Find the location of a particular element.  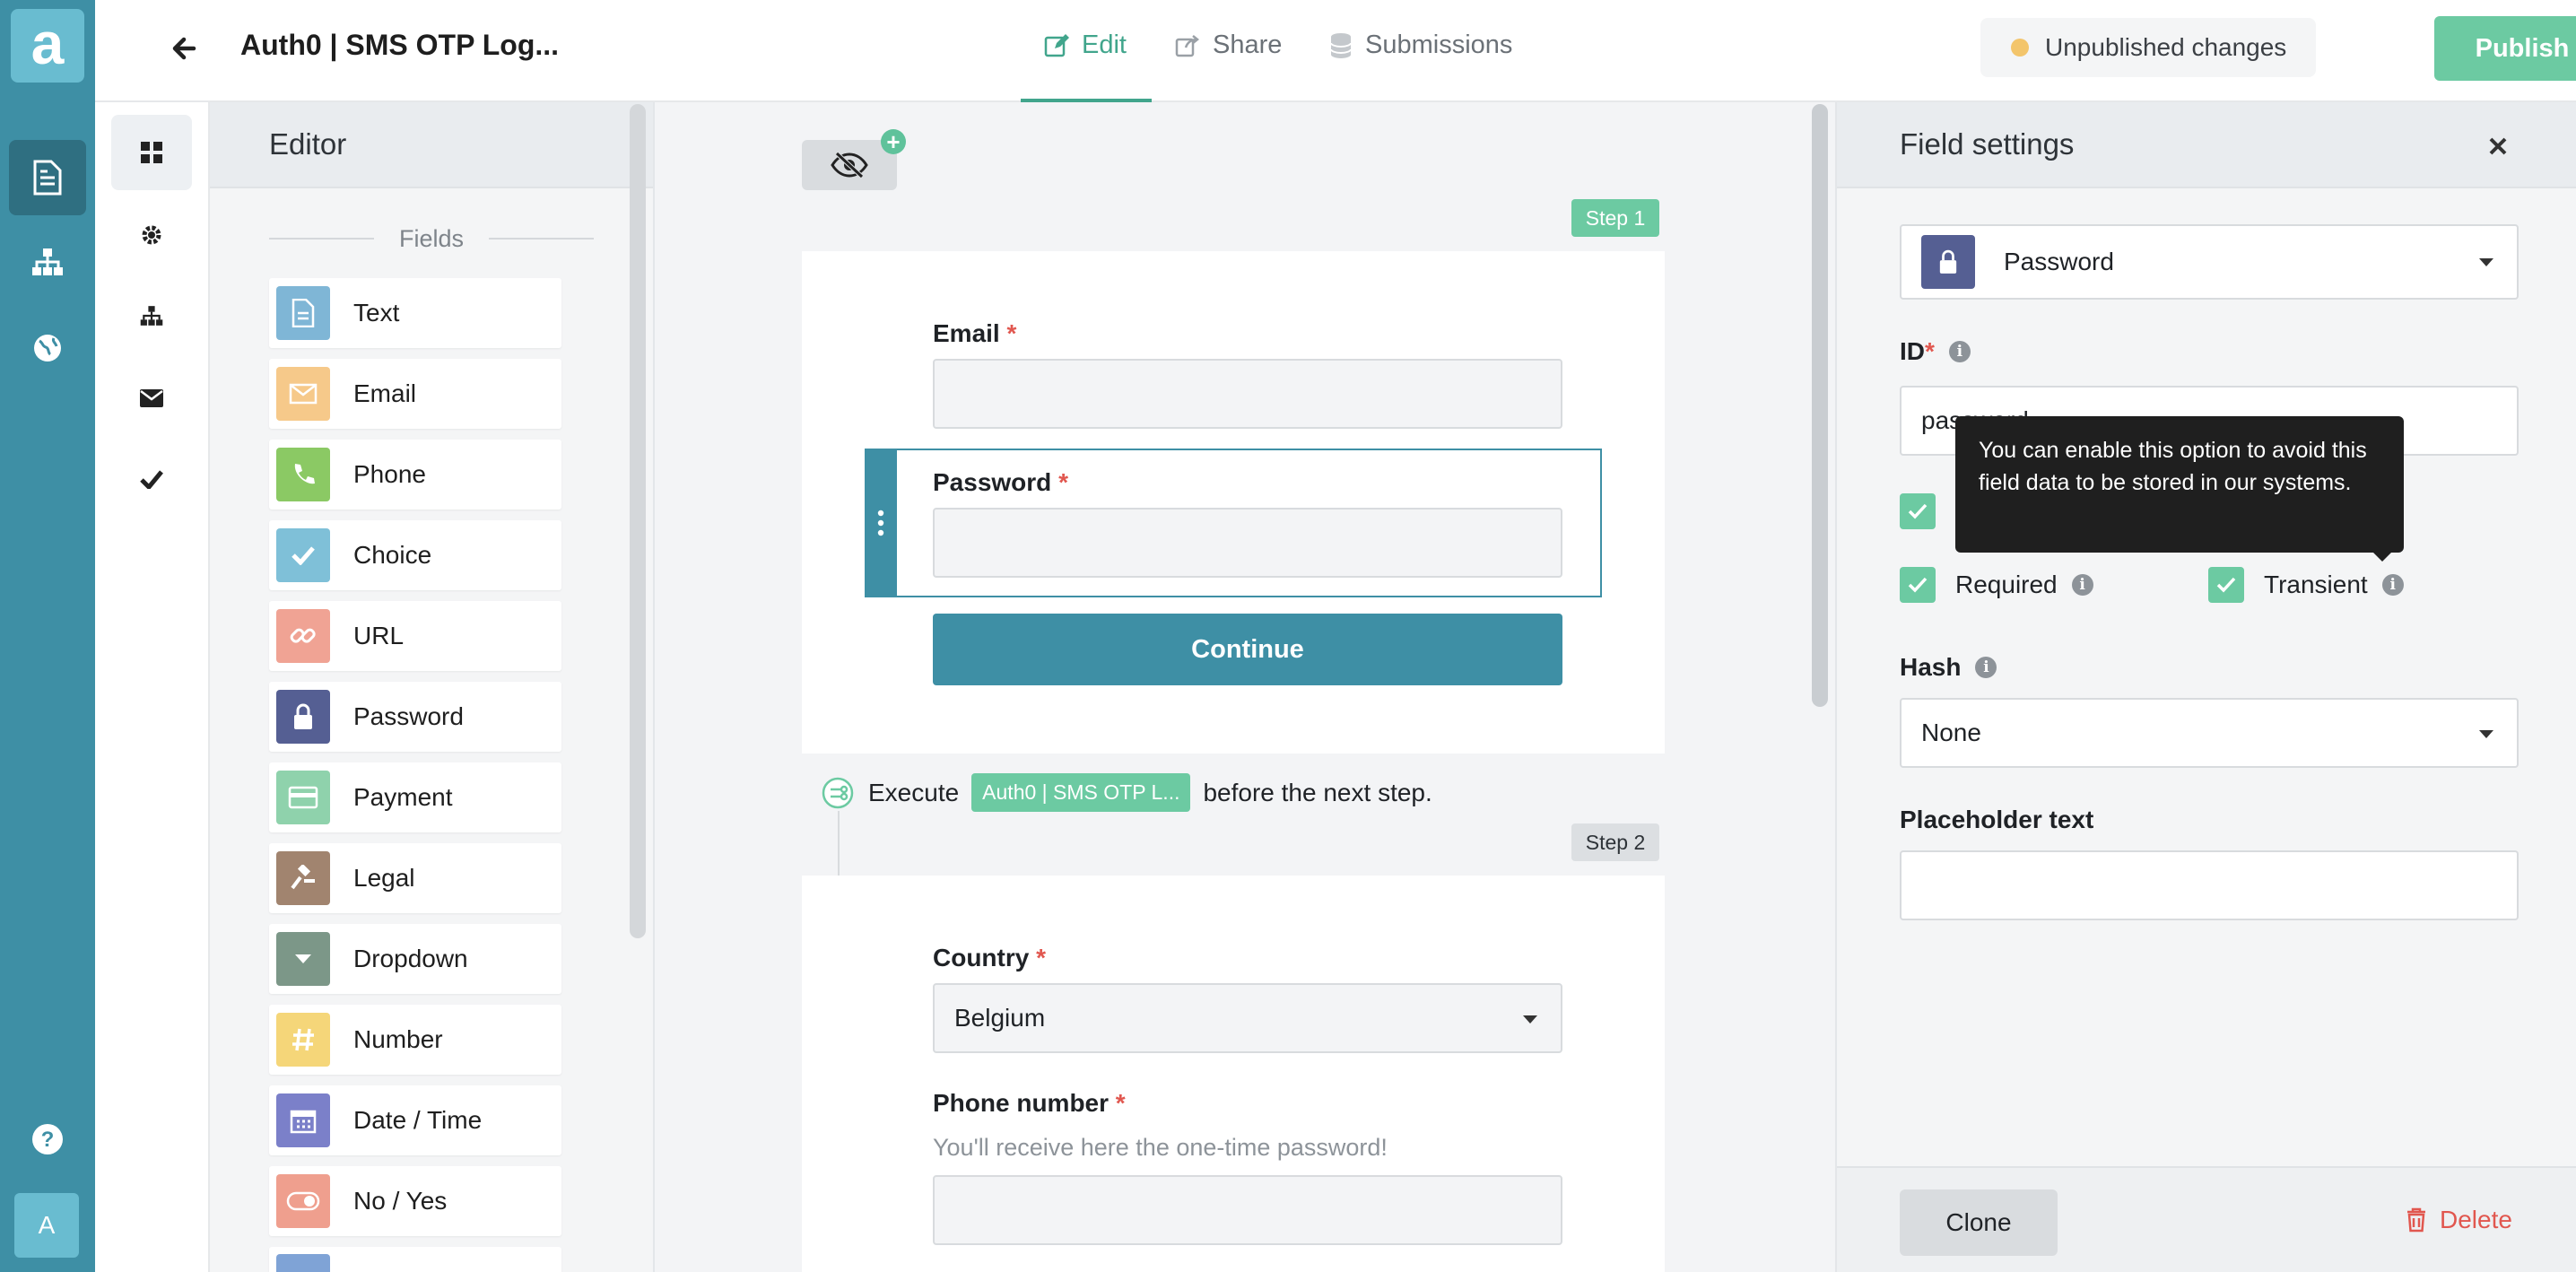

email-input is located at coordinates (1247, 394).